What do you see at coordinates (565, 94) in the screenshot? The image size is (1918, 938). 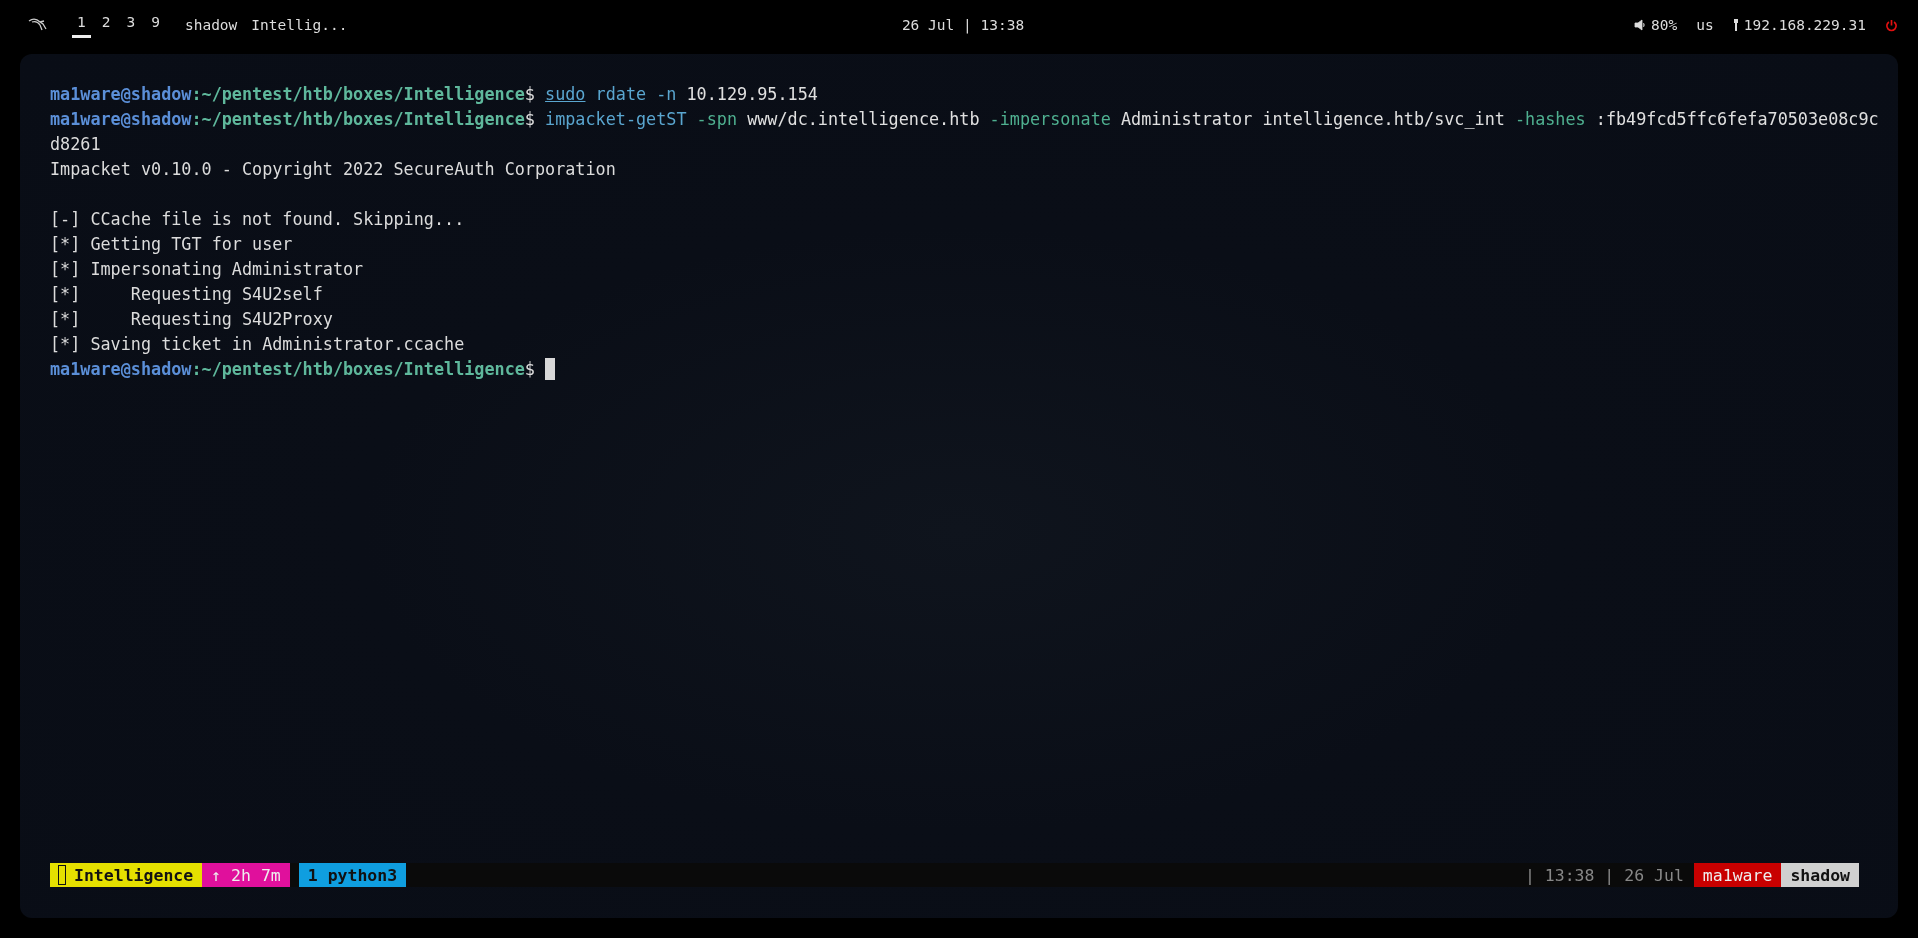 I see `command-word: sudo` at bounding box center [565, 94].